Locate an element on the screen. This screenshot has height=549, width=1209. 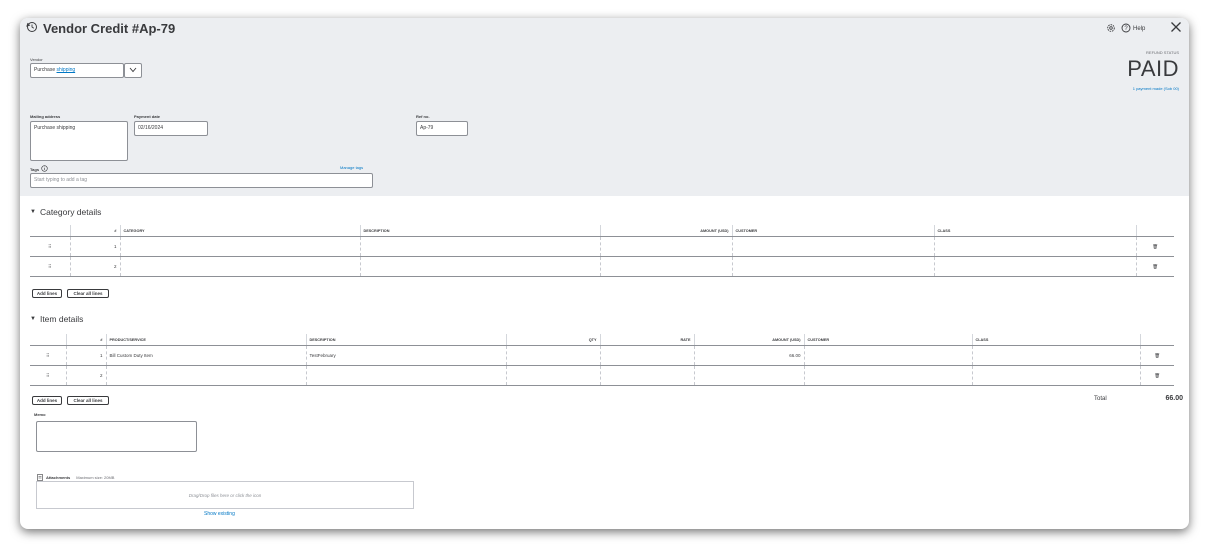
description-cell: TestFebruary is located at coordinates (405, 355).